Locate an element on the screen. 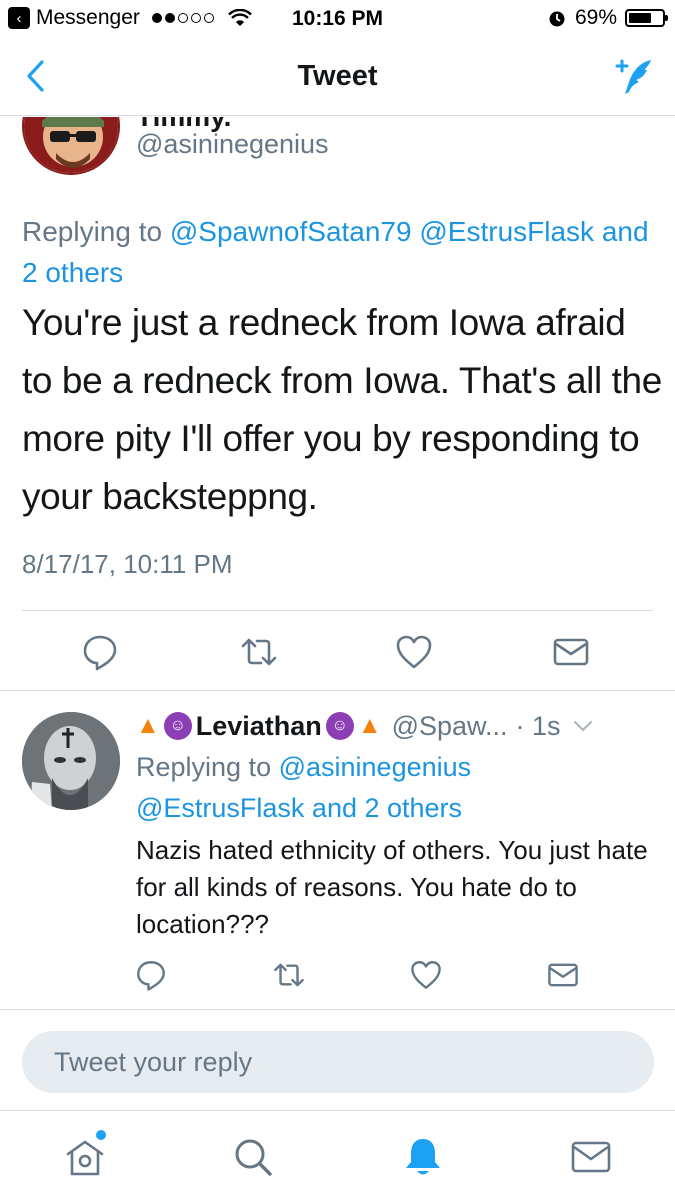 Image resolution: width=675 pixels, height=1200 pixels. tab-bar is located at coordinates (337, 1155).